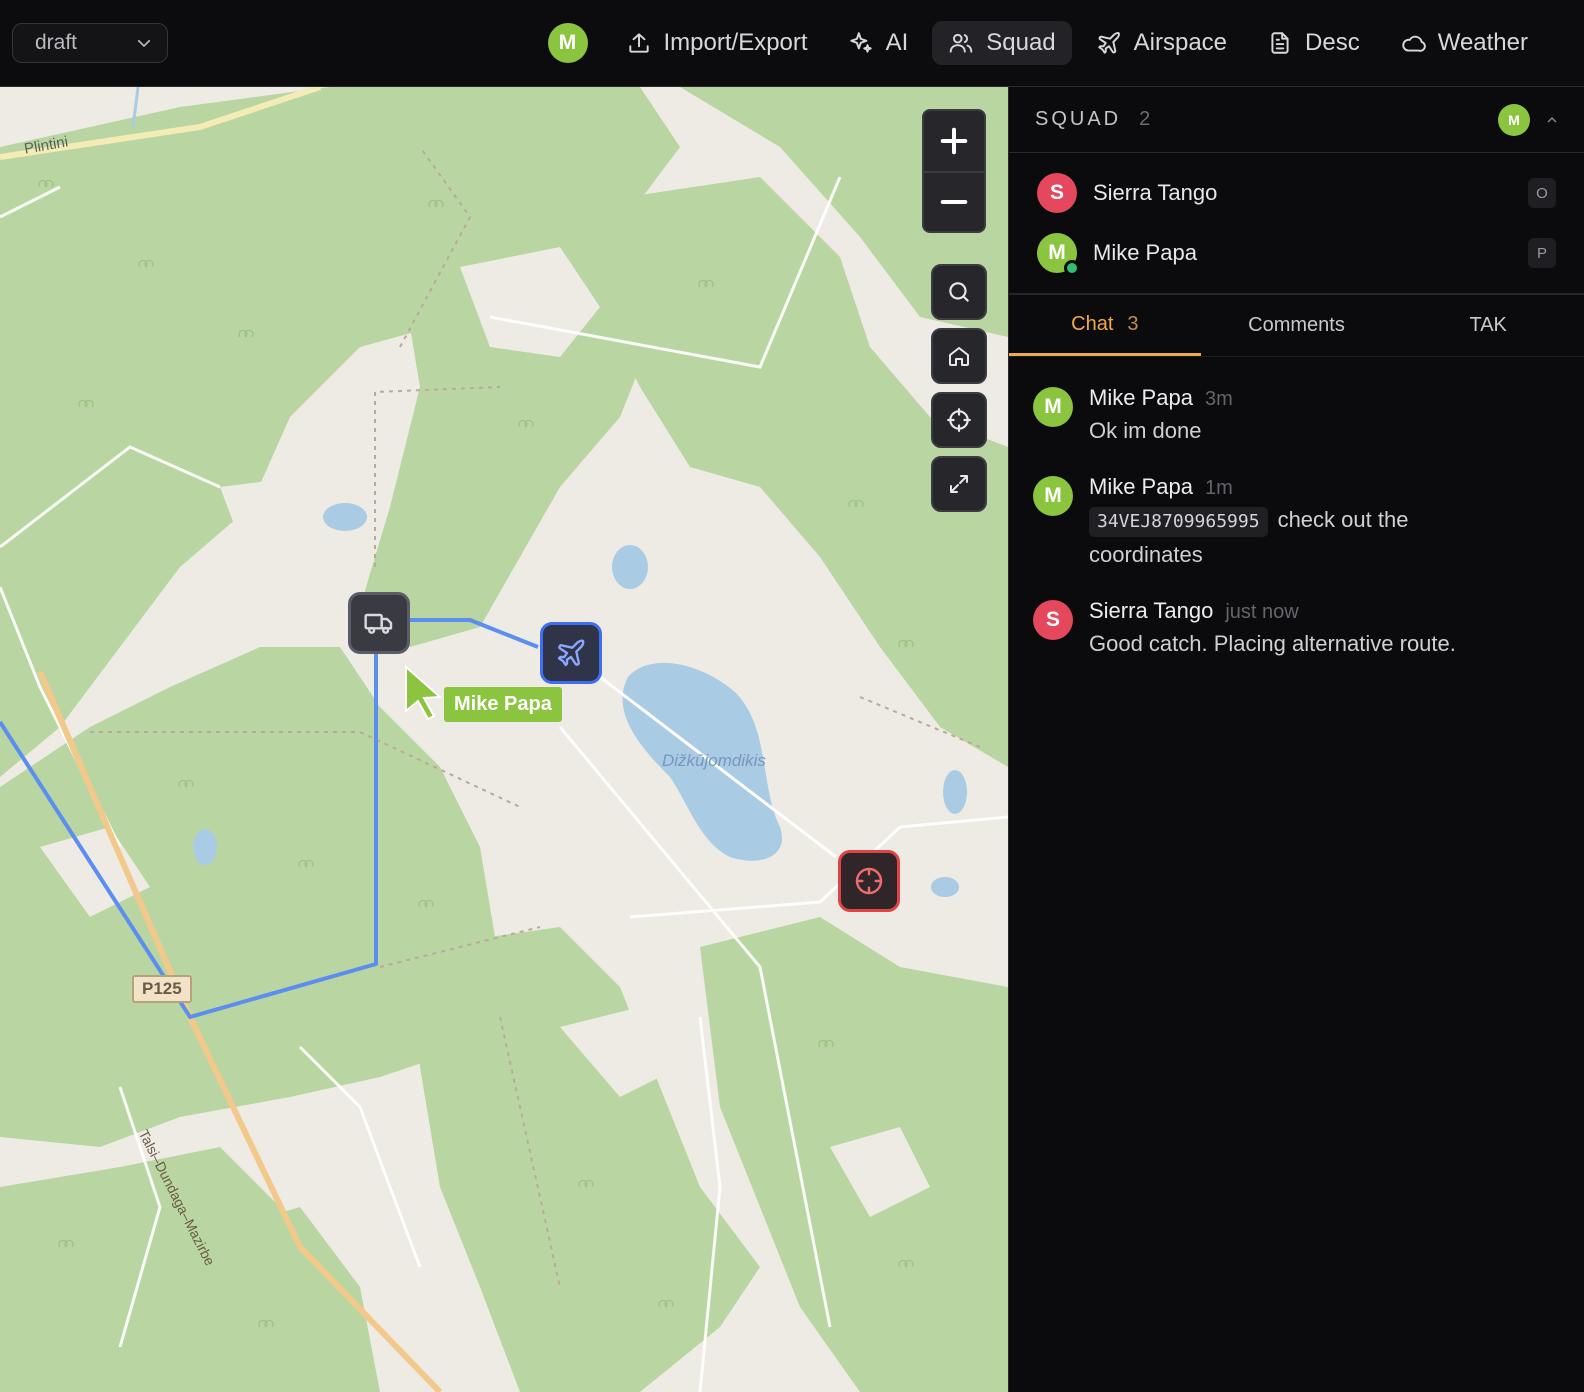 The image size is (1584, 1392). I want to click on ai-label: AI, so click(897, 42).